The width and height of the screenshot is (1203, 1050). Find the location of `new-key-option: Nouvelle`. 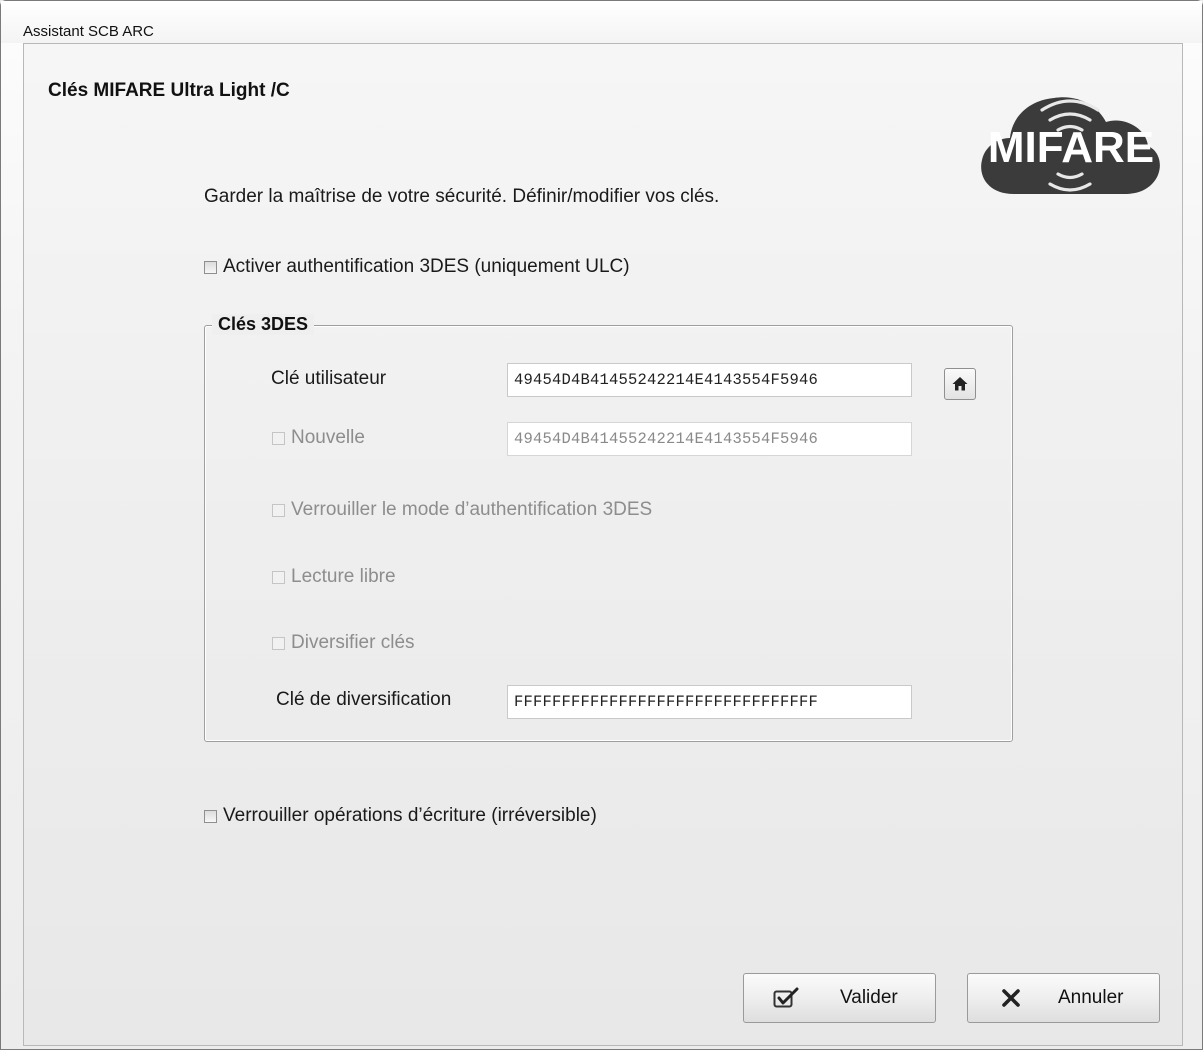

new-key-option: Nouvelle is located at coordinates (318, 438).